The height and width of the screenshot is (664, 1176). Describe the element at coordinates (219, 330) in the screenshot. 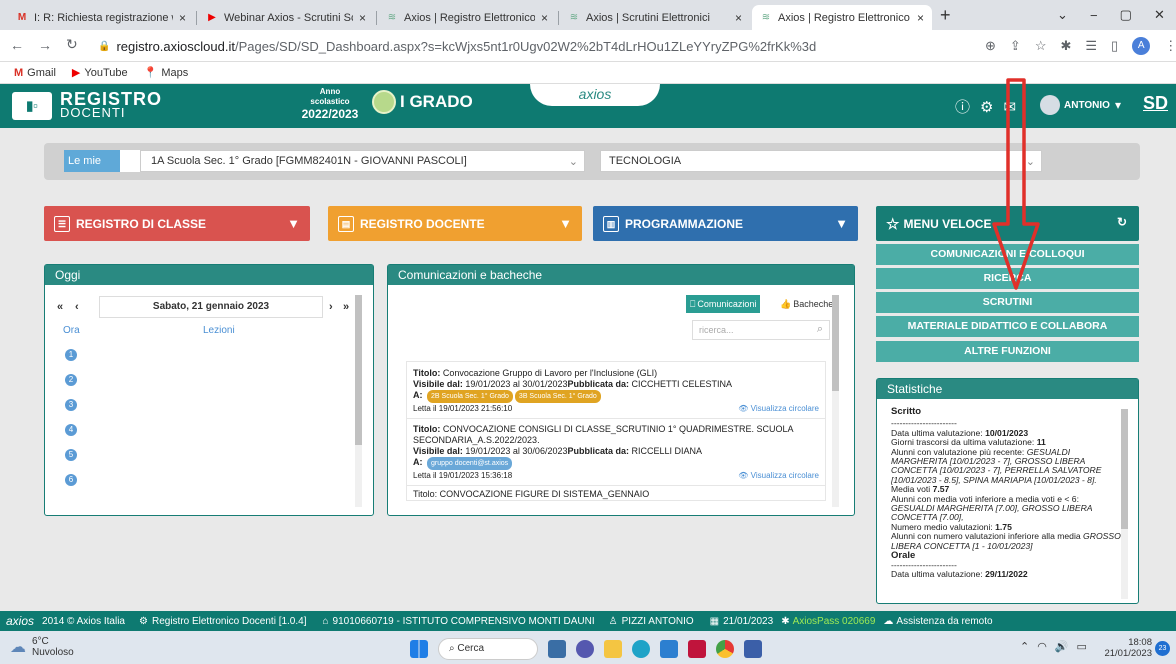

I see `col-lezioni: Lezioni` at that location.